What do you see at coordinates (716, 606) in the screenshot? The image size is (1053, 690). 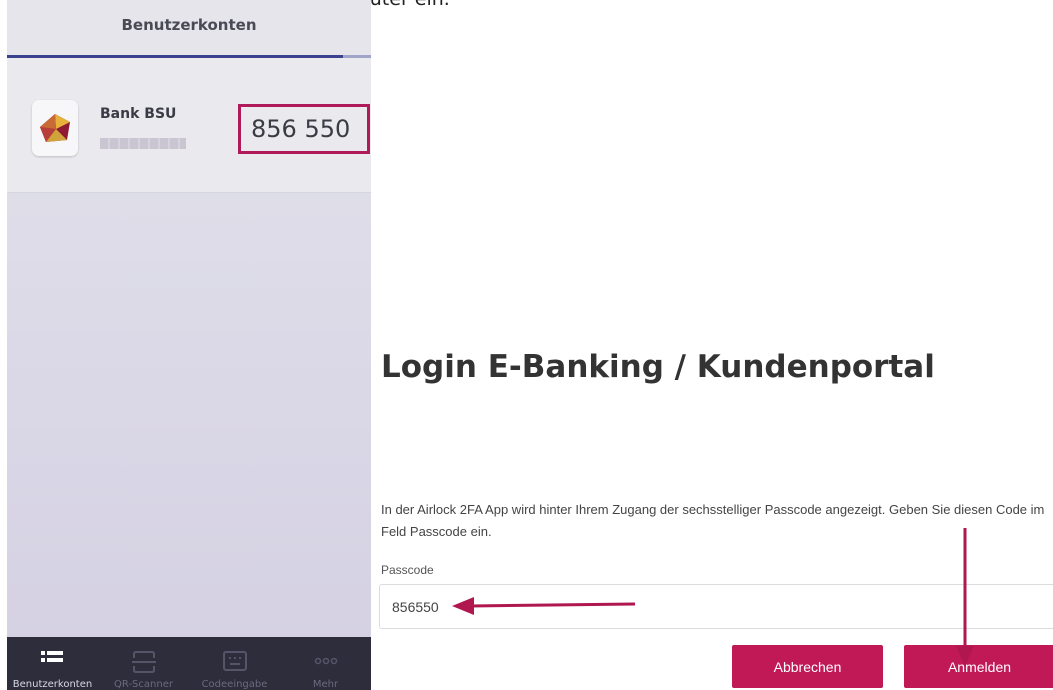 I see `passcode-input` at bounding box center [716, 606].